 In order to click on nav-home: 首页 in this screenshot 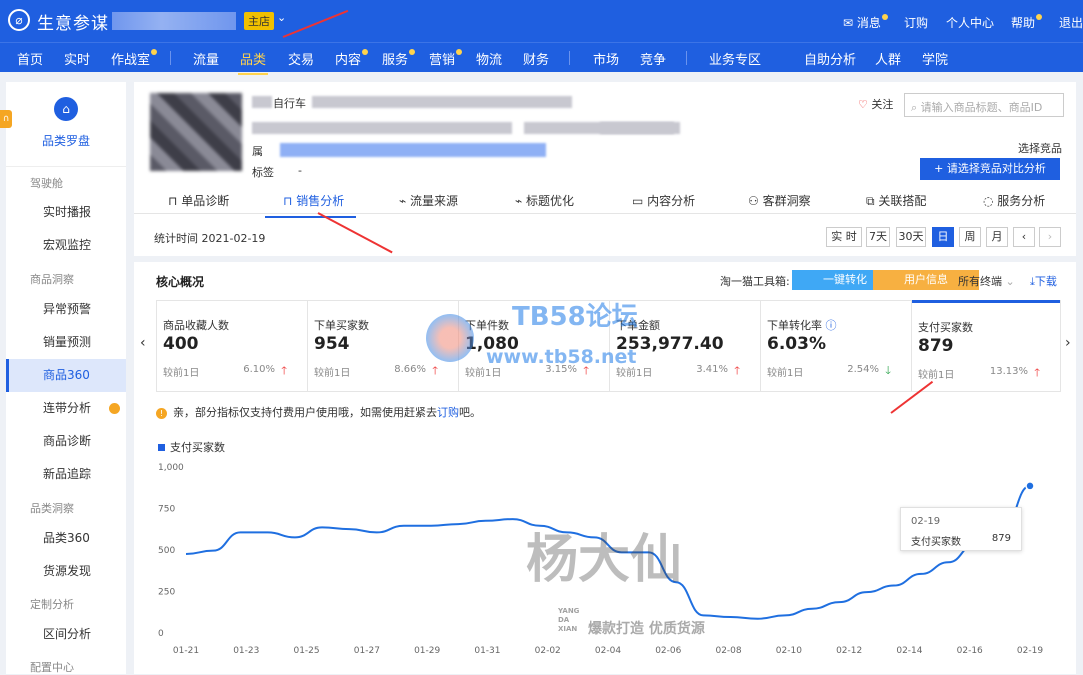, I will do `click(30, 58)`.